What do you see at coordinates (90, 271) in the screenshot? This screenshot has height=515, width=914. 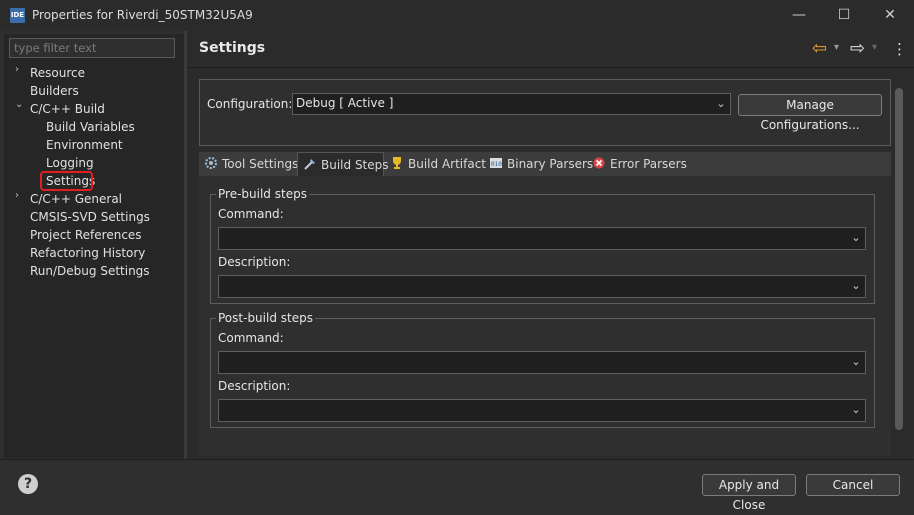 I see `tree-item-run-debug-settings: Run/Debug Settings` at bounding box center [90, 271].